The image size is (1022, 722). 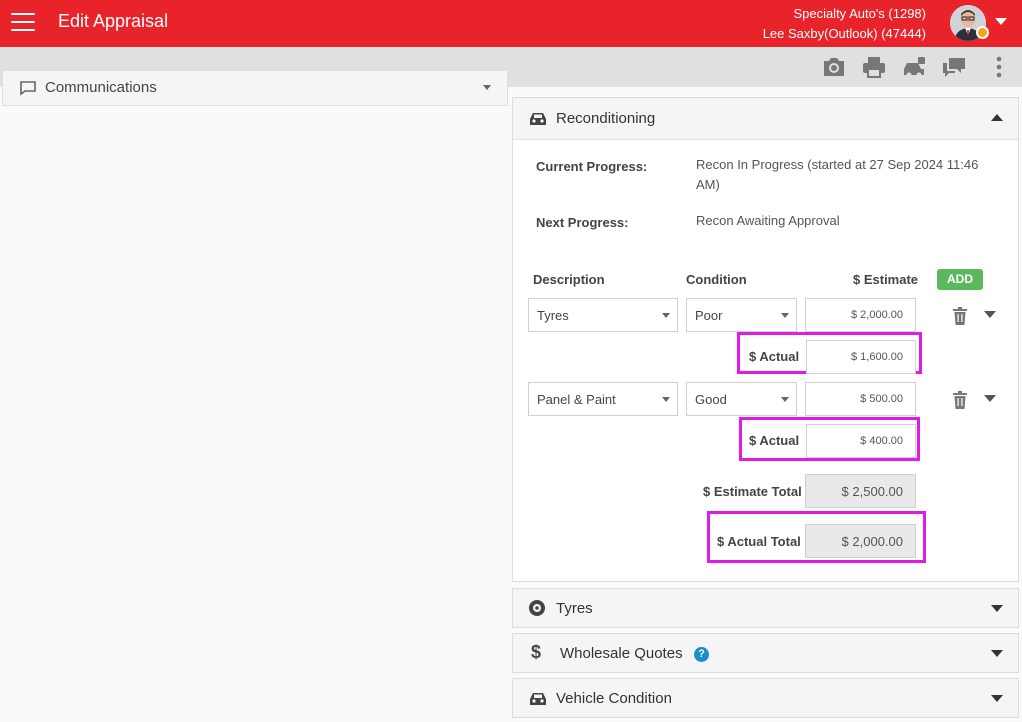 What do you see at coordinates (874, 67) in the screenshot?
I see `print-icon` at bounding box center [874, 67].